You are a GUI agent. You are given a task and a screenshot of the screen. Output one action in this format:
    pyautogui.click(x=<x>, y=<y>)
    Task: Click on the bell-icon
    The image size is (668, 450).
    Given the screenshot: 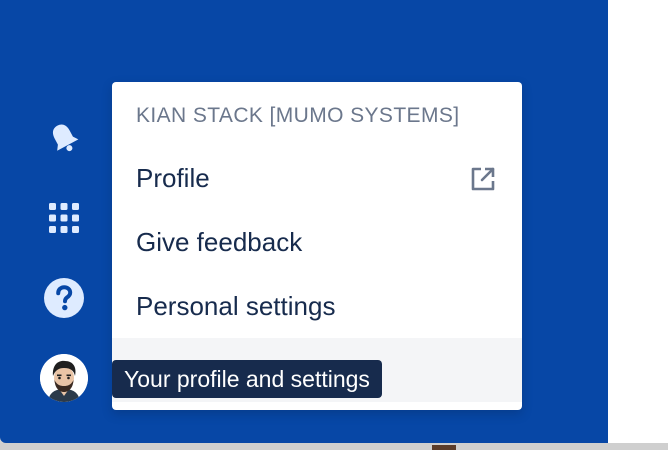 What is the action you would take?
    pyautogui.click(x=65, y=138)
    